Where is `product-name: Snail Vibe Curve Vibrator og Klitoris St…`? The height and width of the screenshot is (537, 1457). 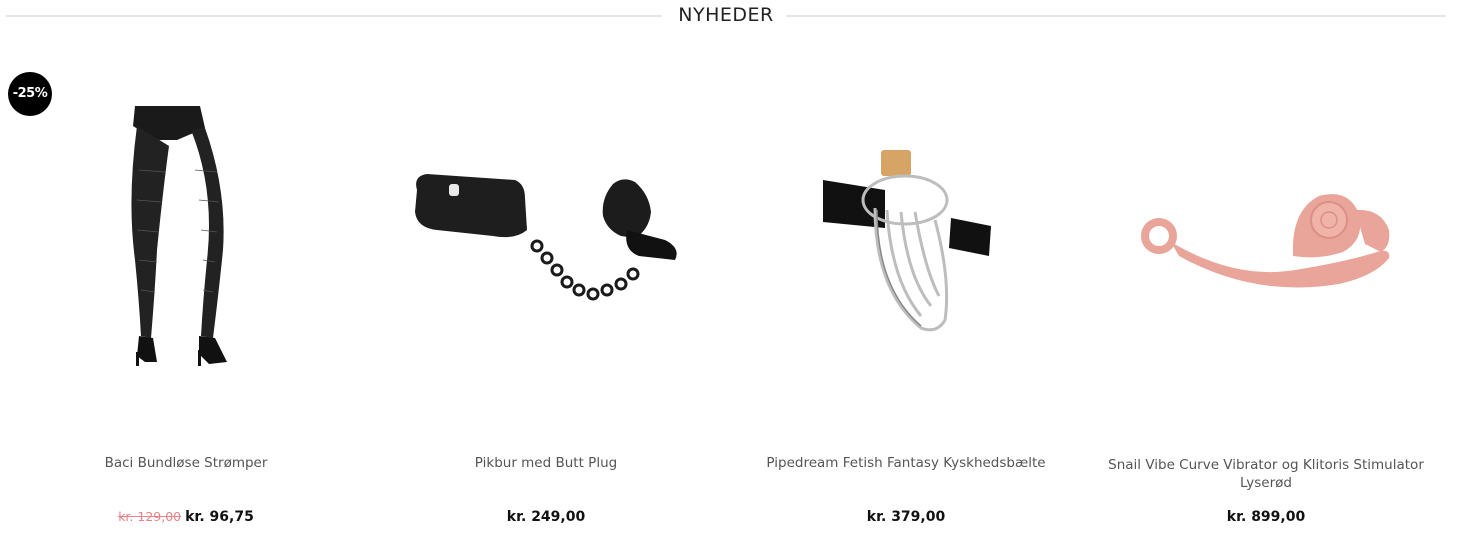 product-name: Snail Vibe Curve Vibrator og Klitoris St… is located at coordinates (1266, 474).